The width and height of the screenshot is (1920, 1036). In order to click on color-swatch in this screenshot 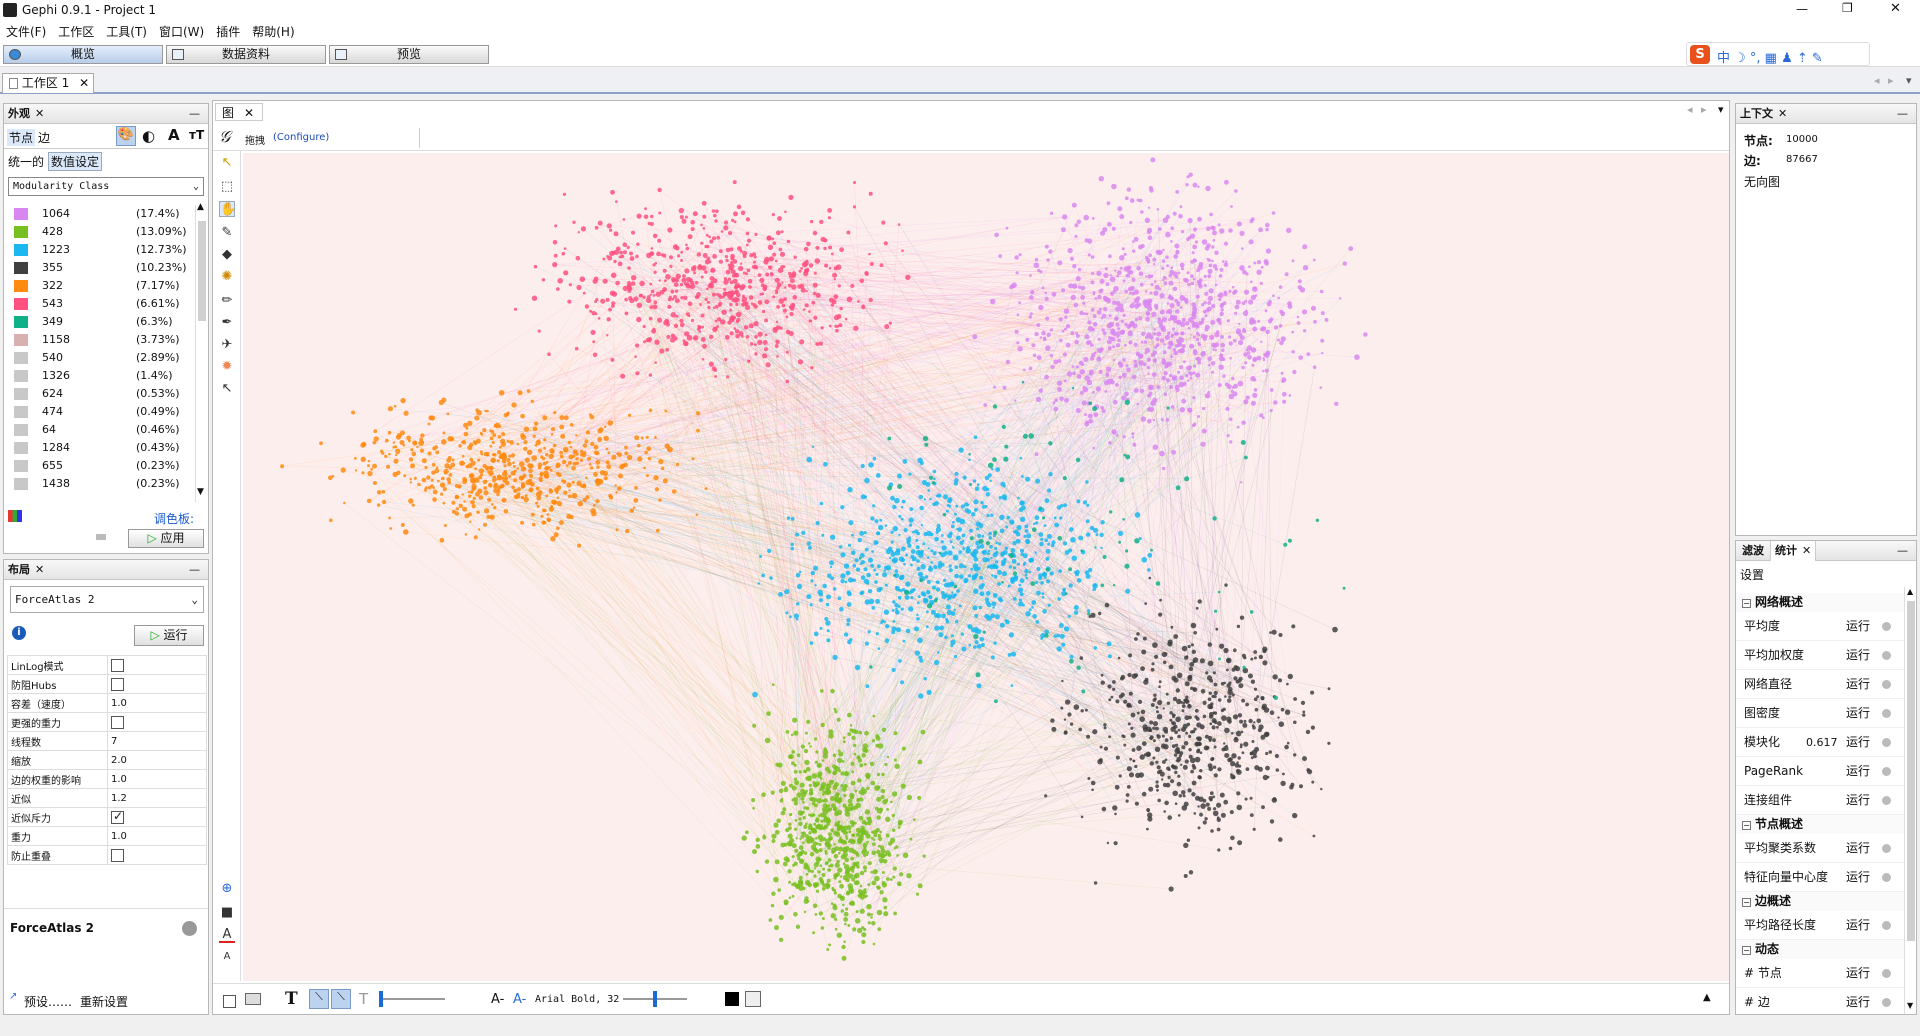, I will do `click(21, 214)`.